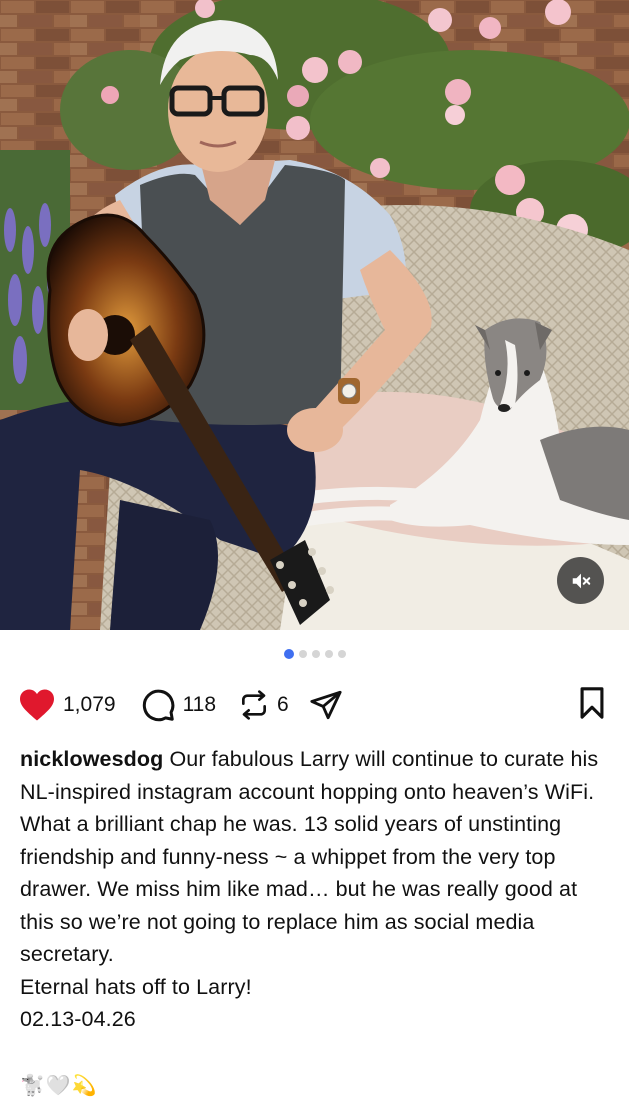 This screenshot has width=629, height=1117. Describe the element at coordinates (136, 986) in the screenshot. I see `caption-line-eternal: Eternal hats off to Larry!` at that location.